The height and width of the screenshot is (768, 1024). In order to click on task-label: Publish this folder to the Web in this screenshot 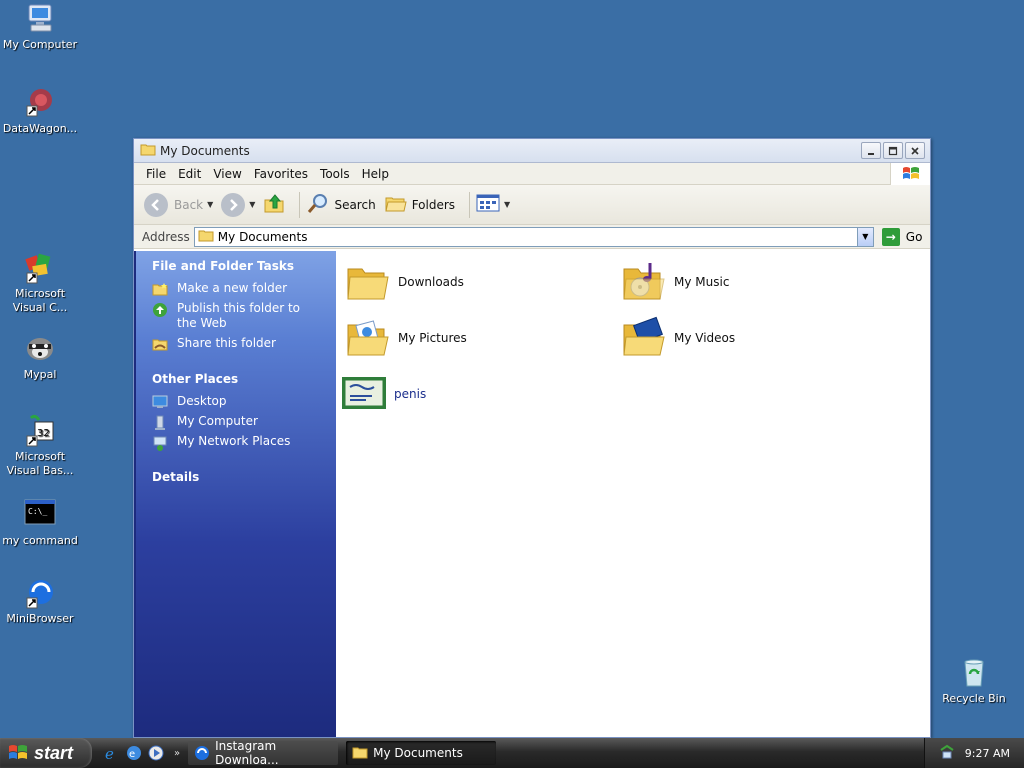, I will do `click(238, 315)`.